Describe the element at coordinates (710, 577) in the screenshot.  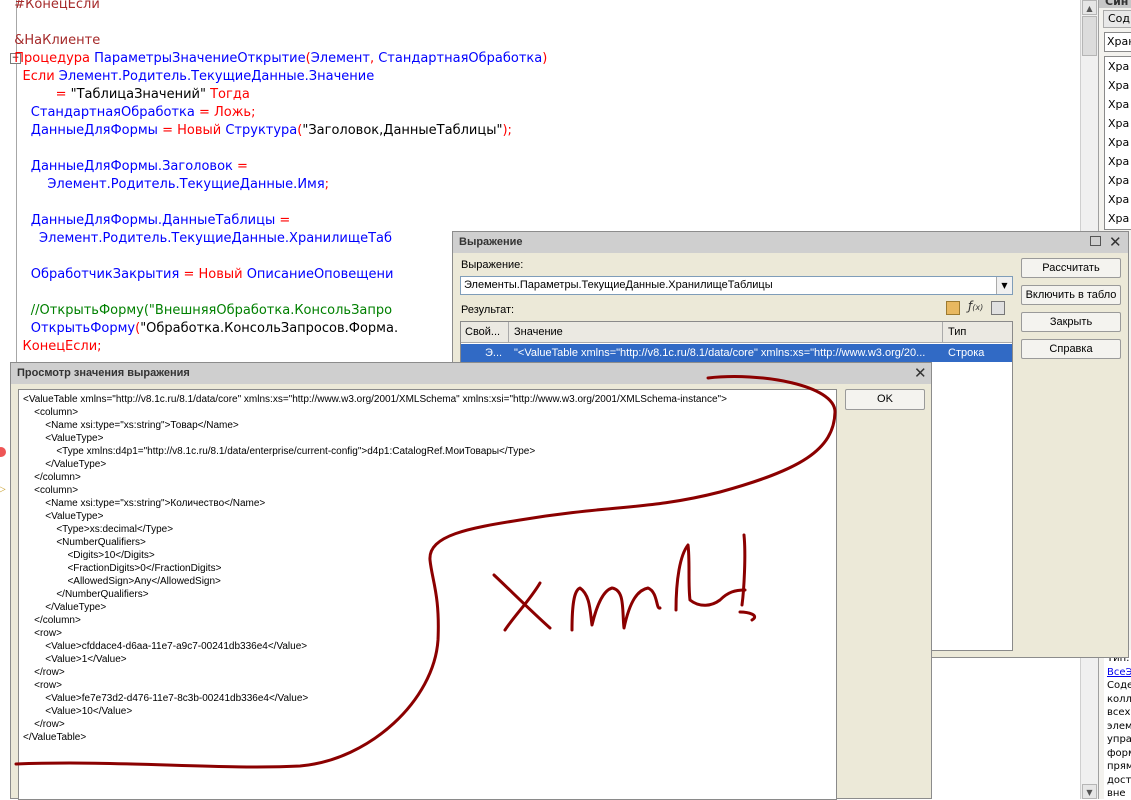
I see `ink-letter-l` at that location.